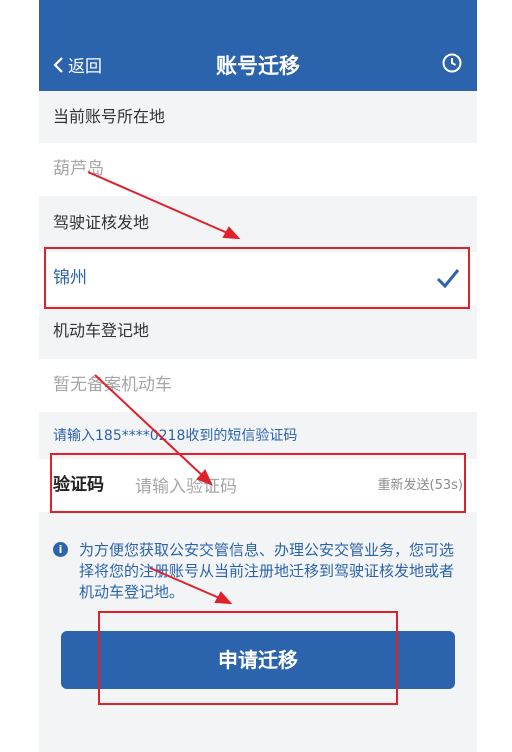 The height and width of the screenshot is (752, 512). I want to click on highlight-box-code, so click(258, 483).